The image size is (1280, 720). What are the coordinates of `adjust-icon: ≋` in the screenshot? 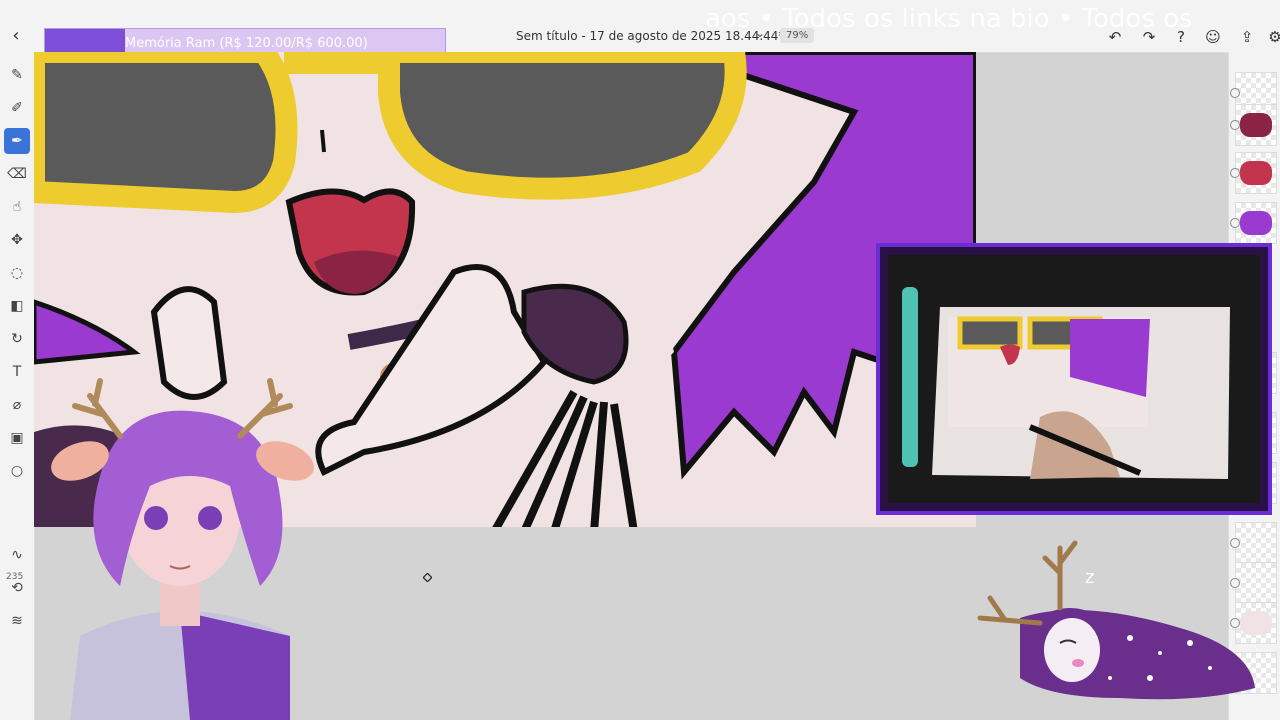 It's located at (17, 621).